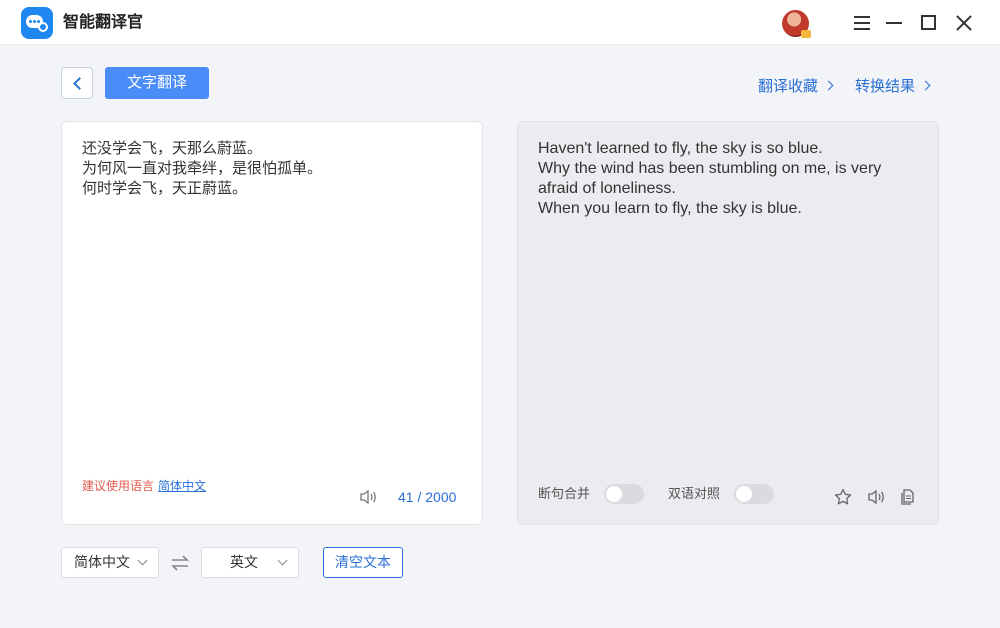  I want to click on app-logo-icon, so click(37, 23).